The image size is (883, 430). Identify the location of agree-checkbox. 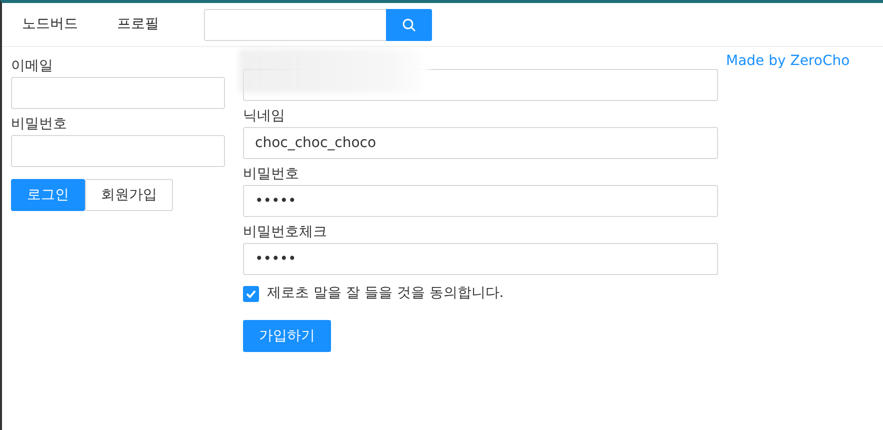
(251, 294).